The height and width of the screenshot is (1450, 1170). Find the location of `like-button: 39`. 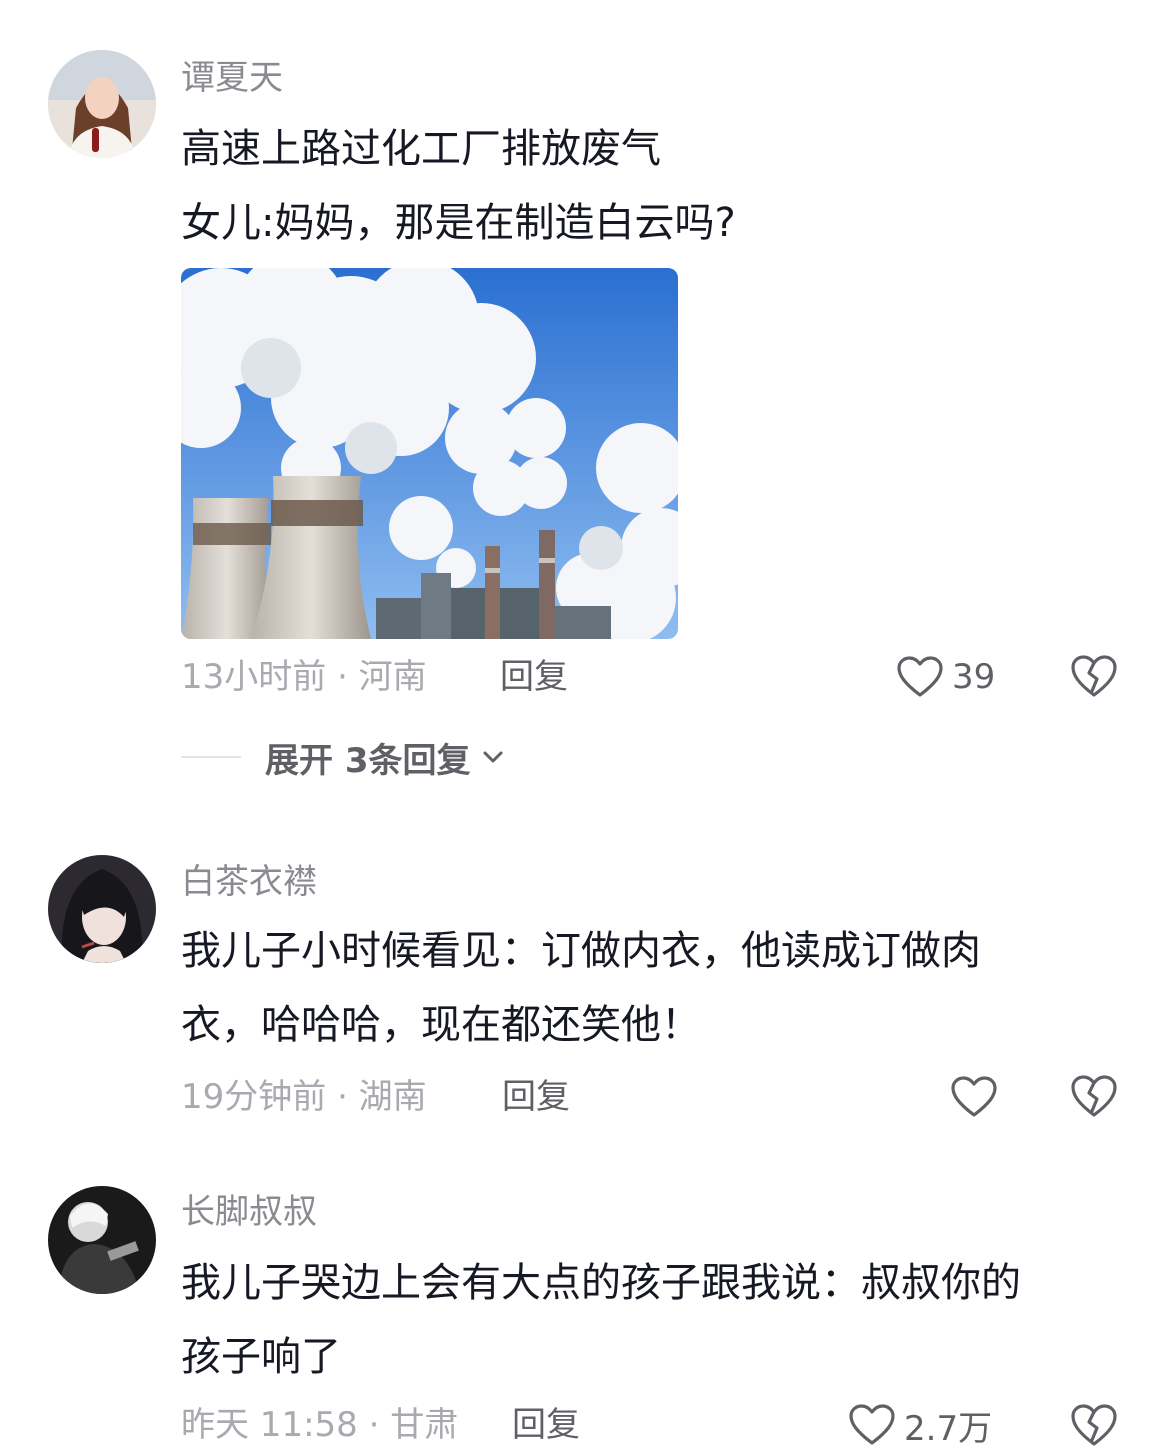

like-button: 39 is located at coordinates (945, 677).